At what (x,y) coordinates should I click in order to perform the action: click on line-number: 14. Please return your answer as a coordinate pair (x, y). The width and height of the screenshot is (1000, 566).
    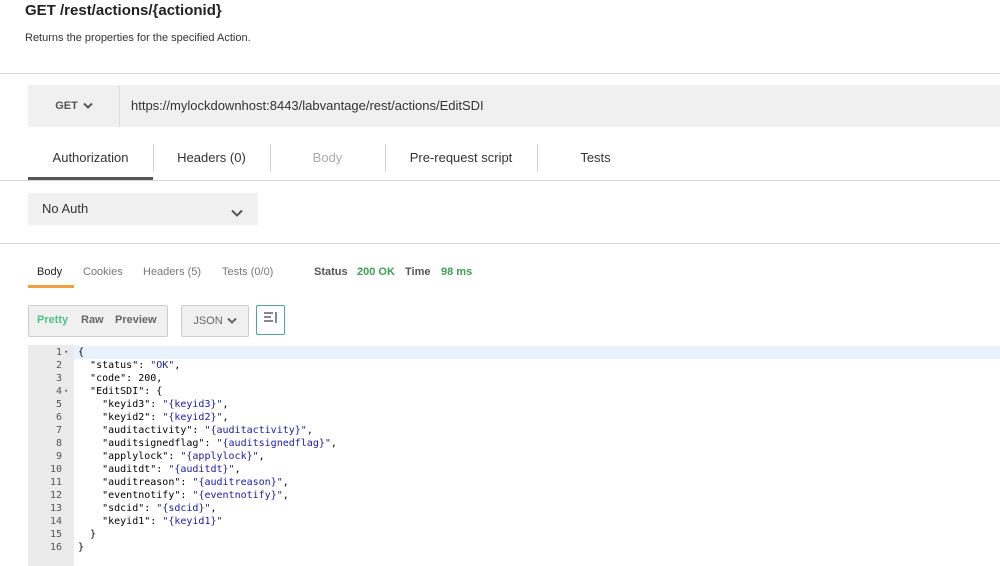
    Looking at the image, I should click on (55, 521).